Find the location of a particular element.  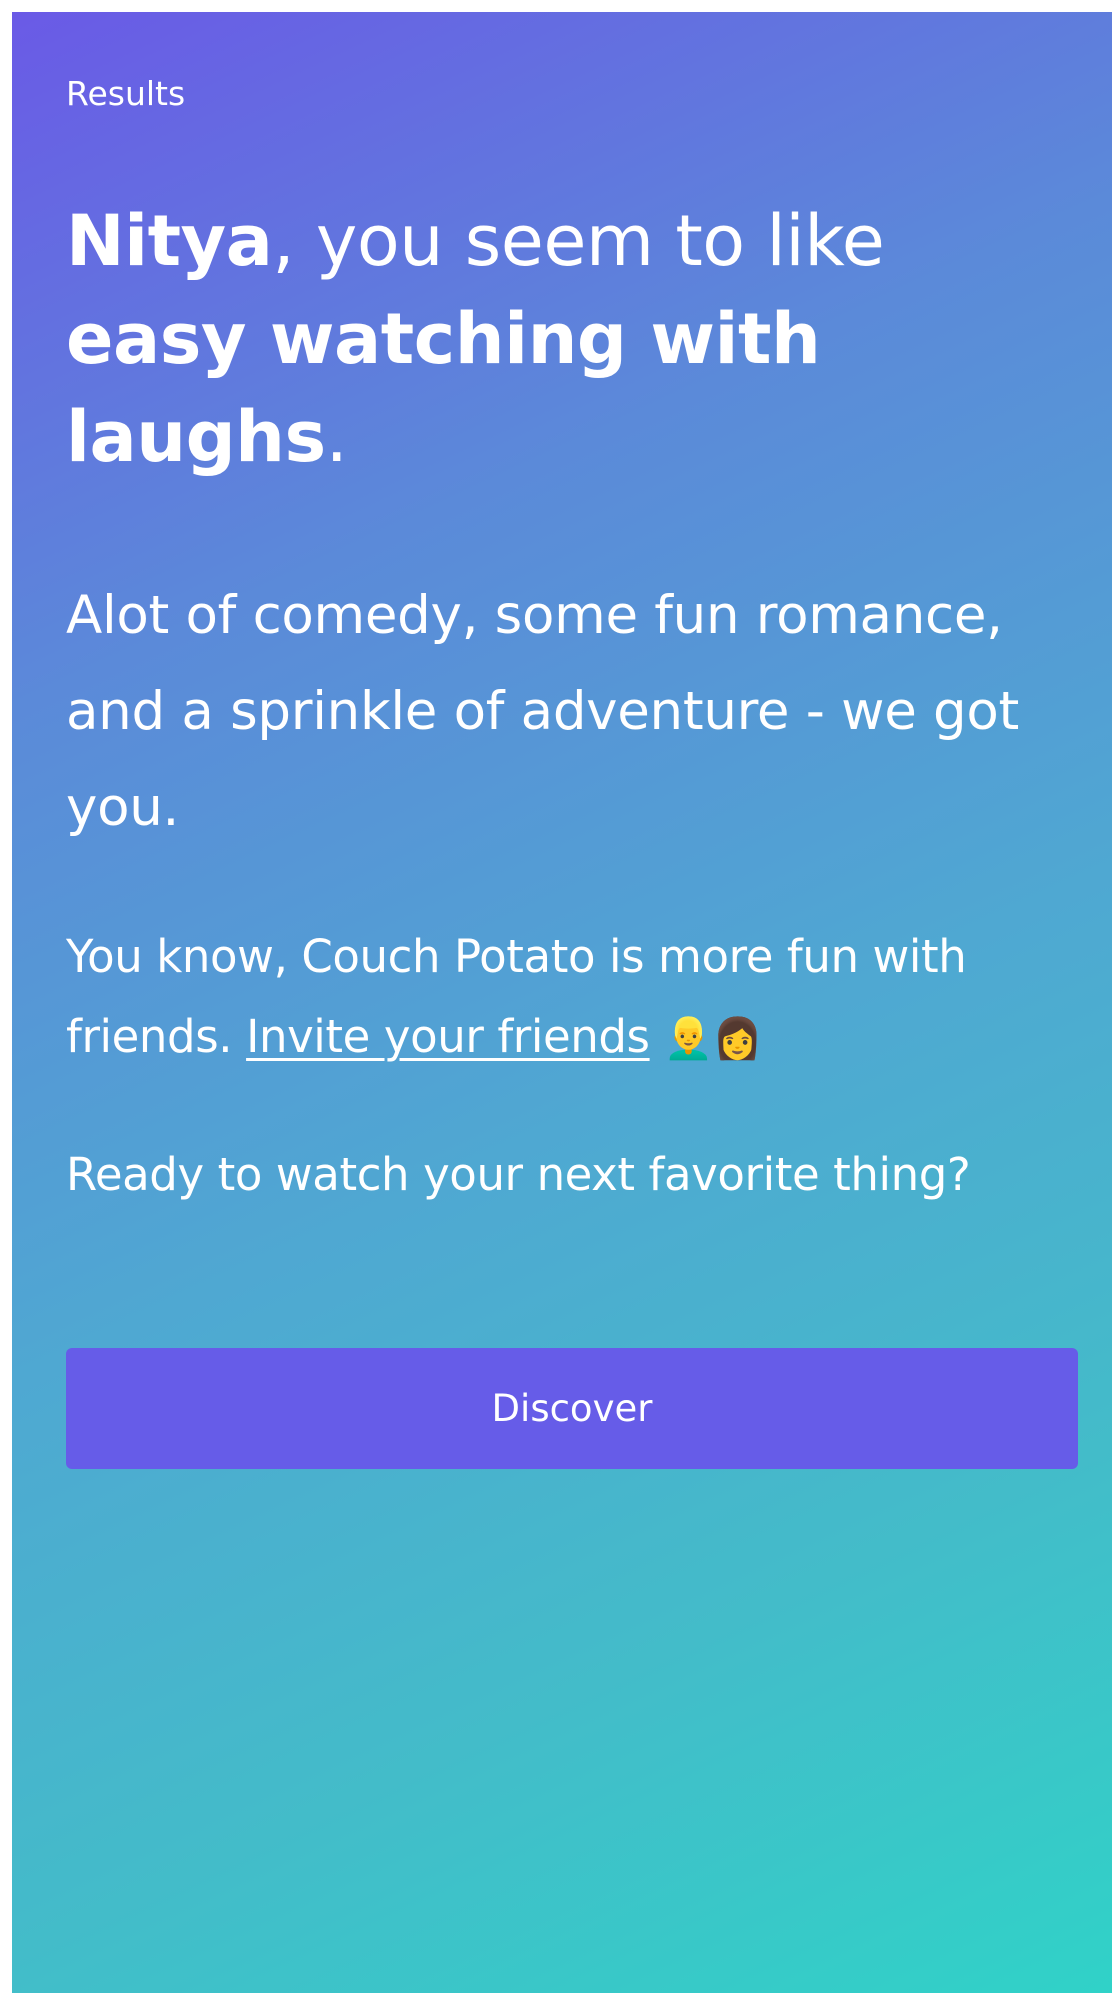

page-eyebrow: Results is located at coordinates (126, 93).